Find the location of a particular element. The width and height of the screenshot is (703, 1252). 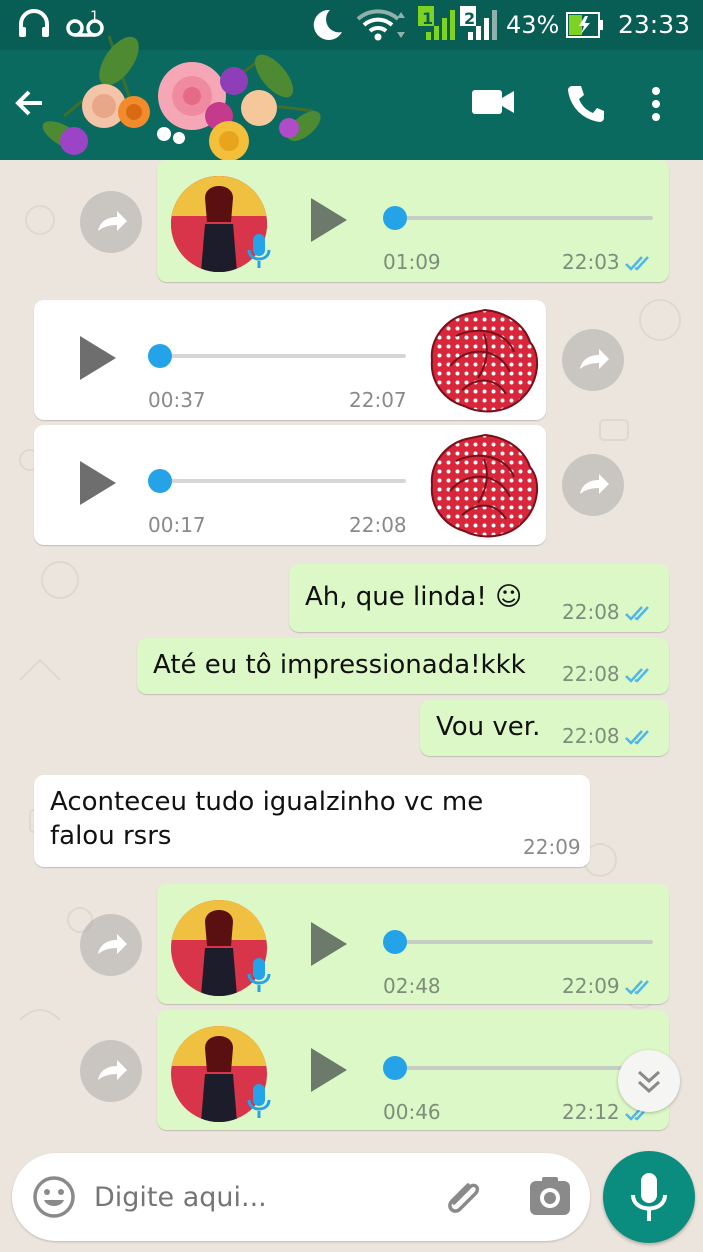

sim2-label: 2 is located at coordinates (470, 18).